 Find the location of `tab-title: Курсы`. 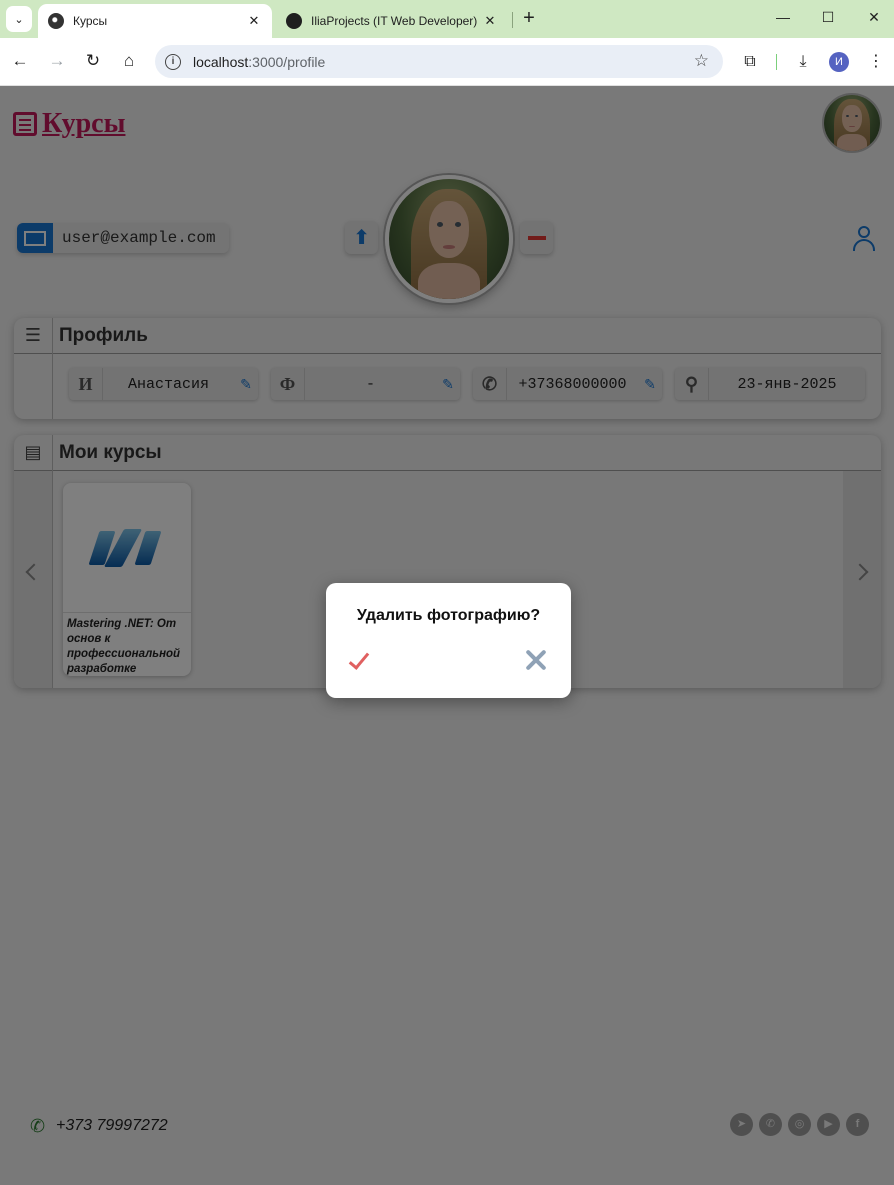

tab-title: Курсы is located at coordinates (90, 21).